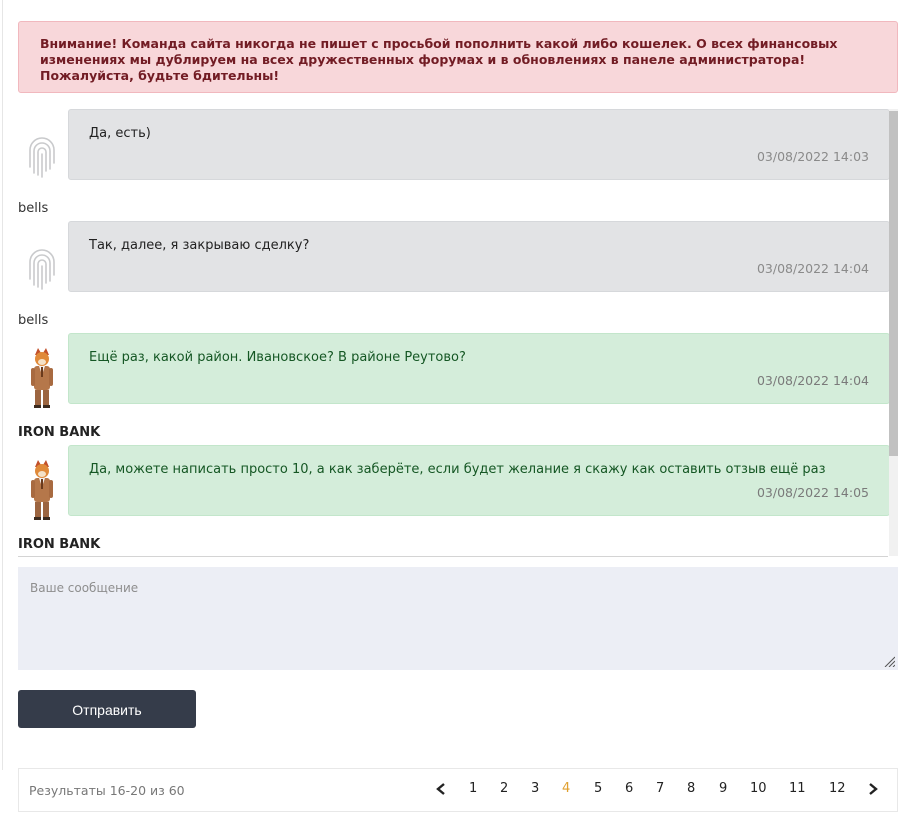 The width and height of the screenshot is (905, 833). What do you see at coordinates (873, 789) in the screenshot?
I see `chevron-right-icon` at bounding box center [873, 789].